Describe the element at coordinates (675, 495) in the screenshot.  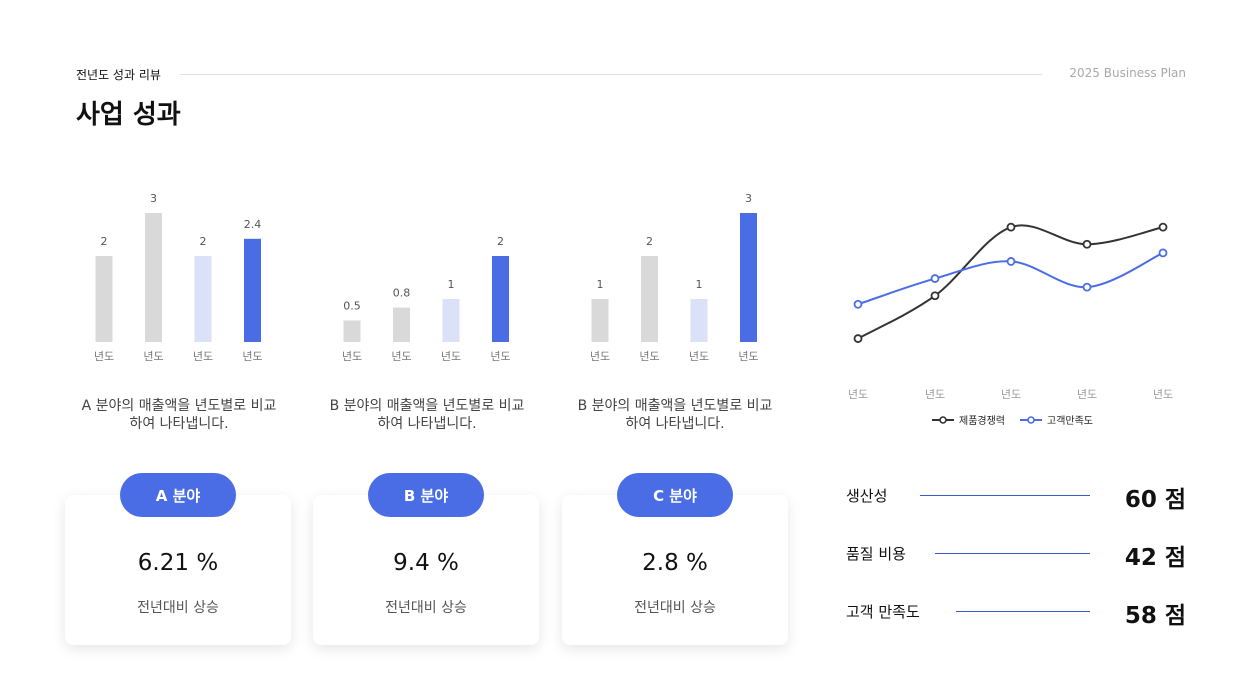
I see `card-c-label-pill: C 분야` at that location.